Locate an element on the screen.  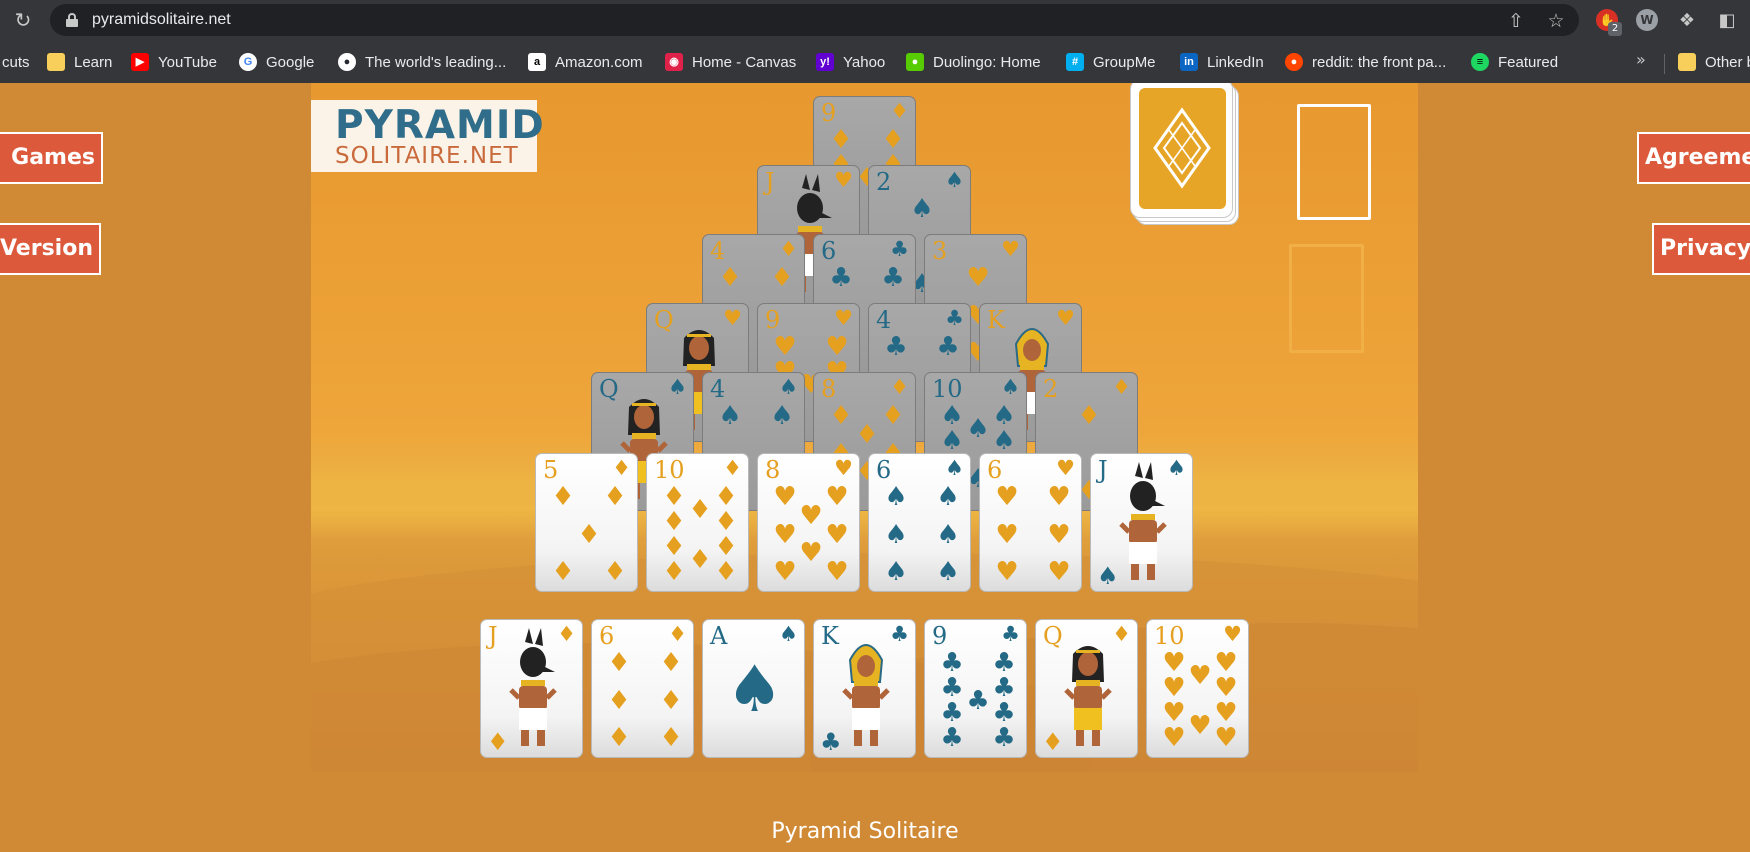
bookmark-label: Amazon.com is located at coordinates (599, 62).